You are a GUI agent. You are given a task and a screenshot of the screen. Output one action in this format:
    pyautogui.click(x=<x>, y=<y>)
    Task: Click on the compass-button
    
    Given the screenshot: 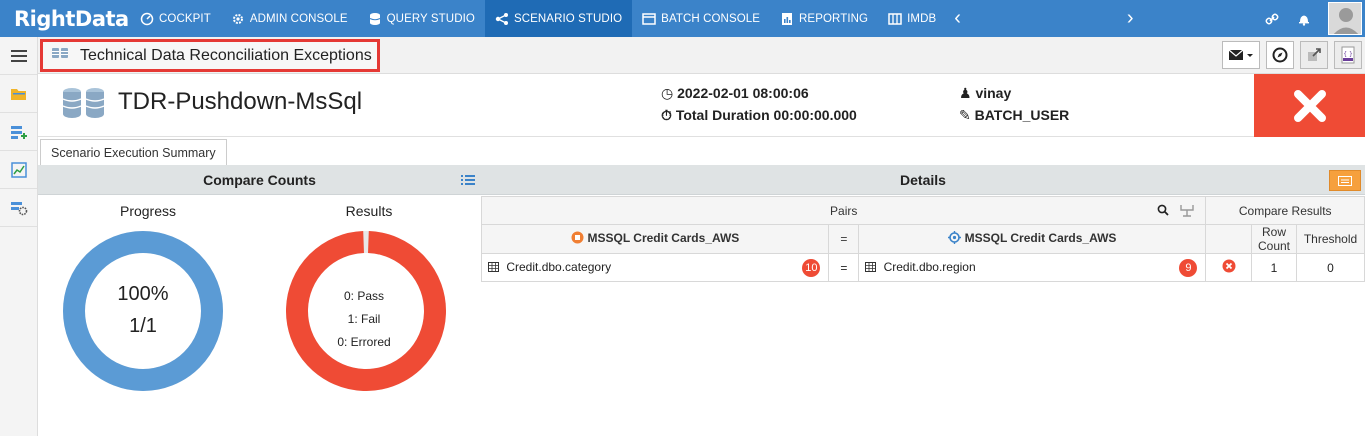 What is the action you would take?
    pyautogui.click(x=1280, y=55)
    